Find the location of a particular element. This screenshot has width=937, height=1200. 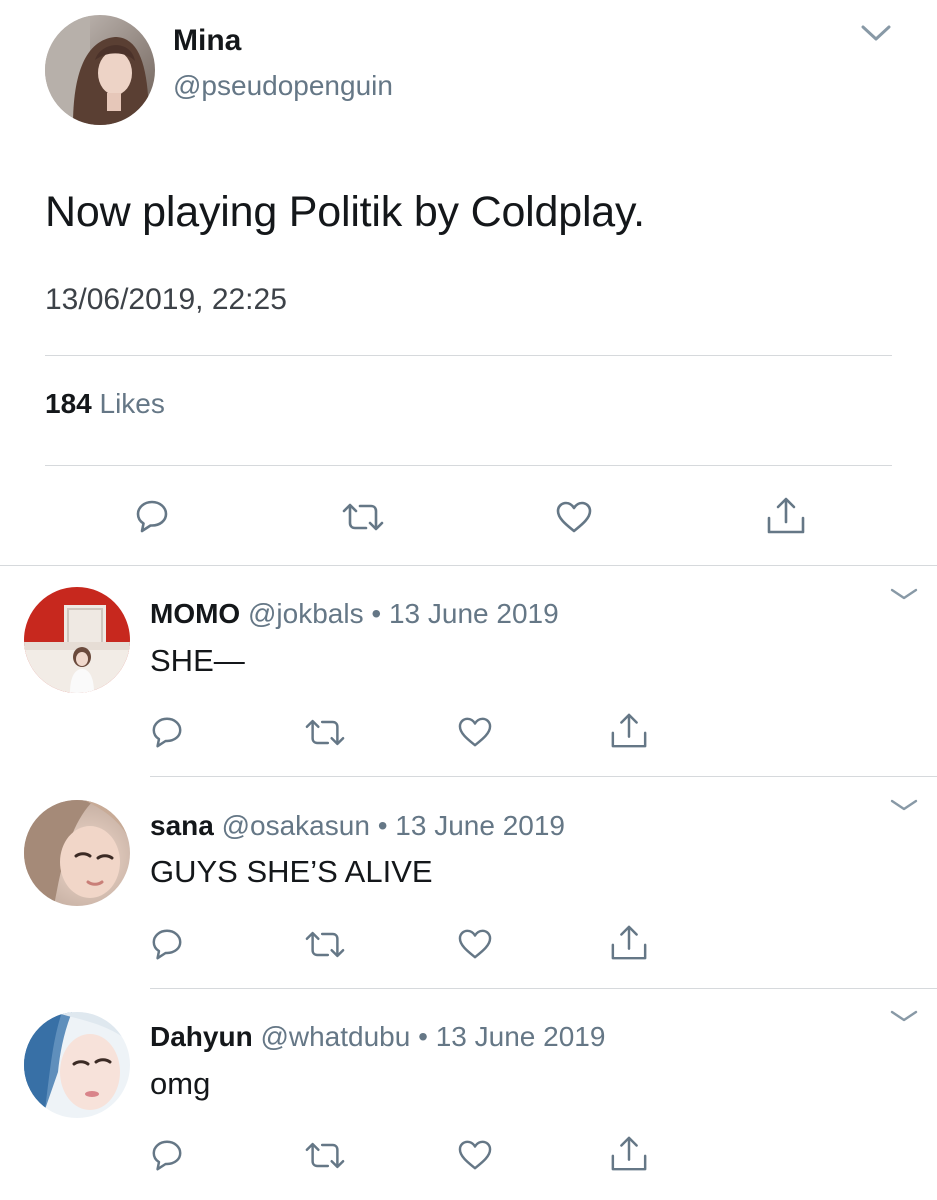

likes-label: Likes is located at coordinates (132, 403).